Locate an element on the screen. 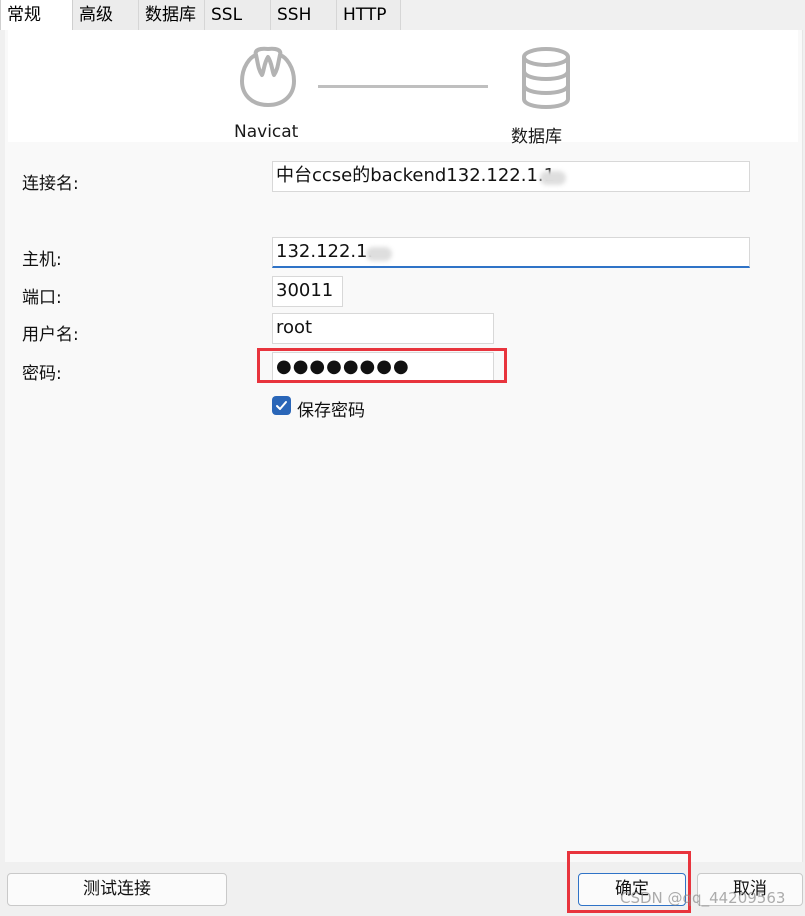 The image size is (805, 916). host-value: 132.122.1. is located at coordinates (325, 251).